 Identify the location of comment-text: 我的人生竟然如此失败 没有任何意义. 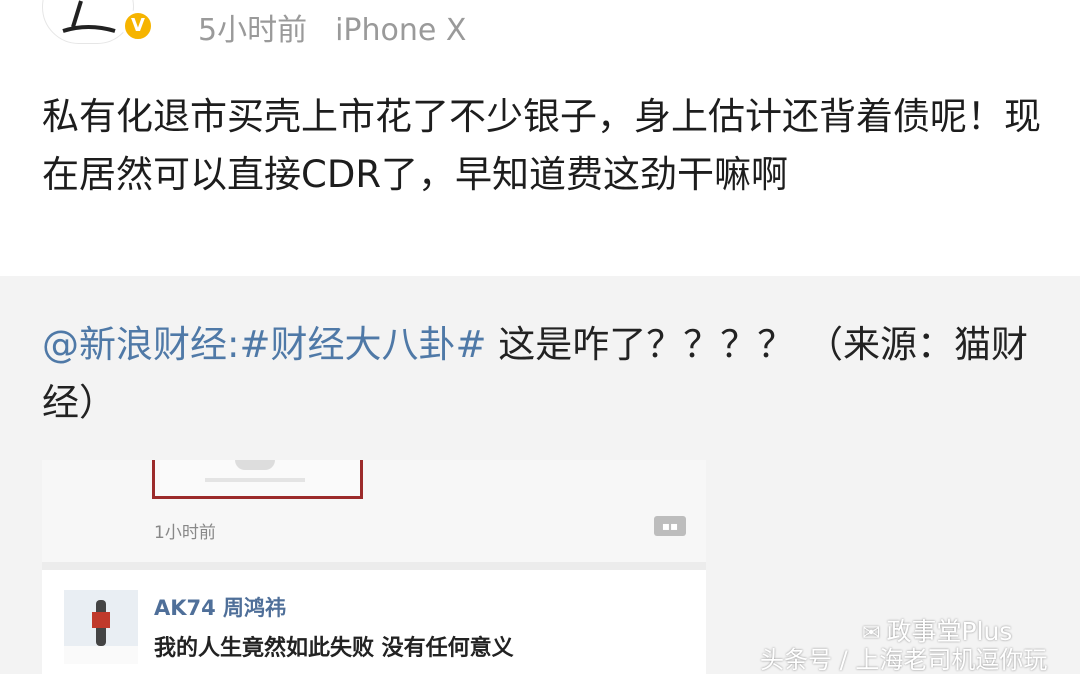
(334, 648).